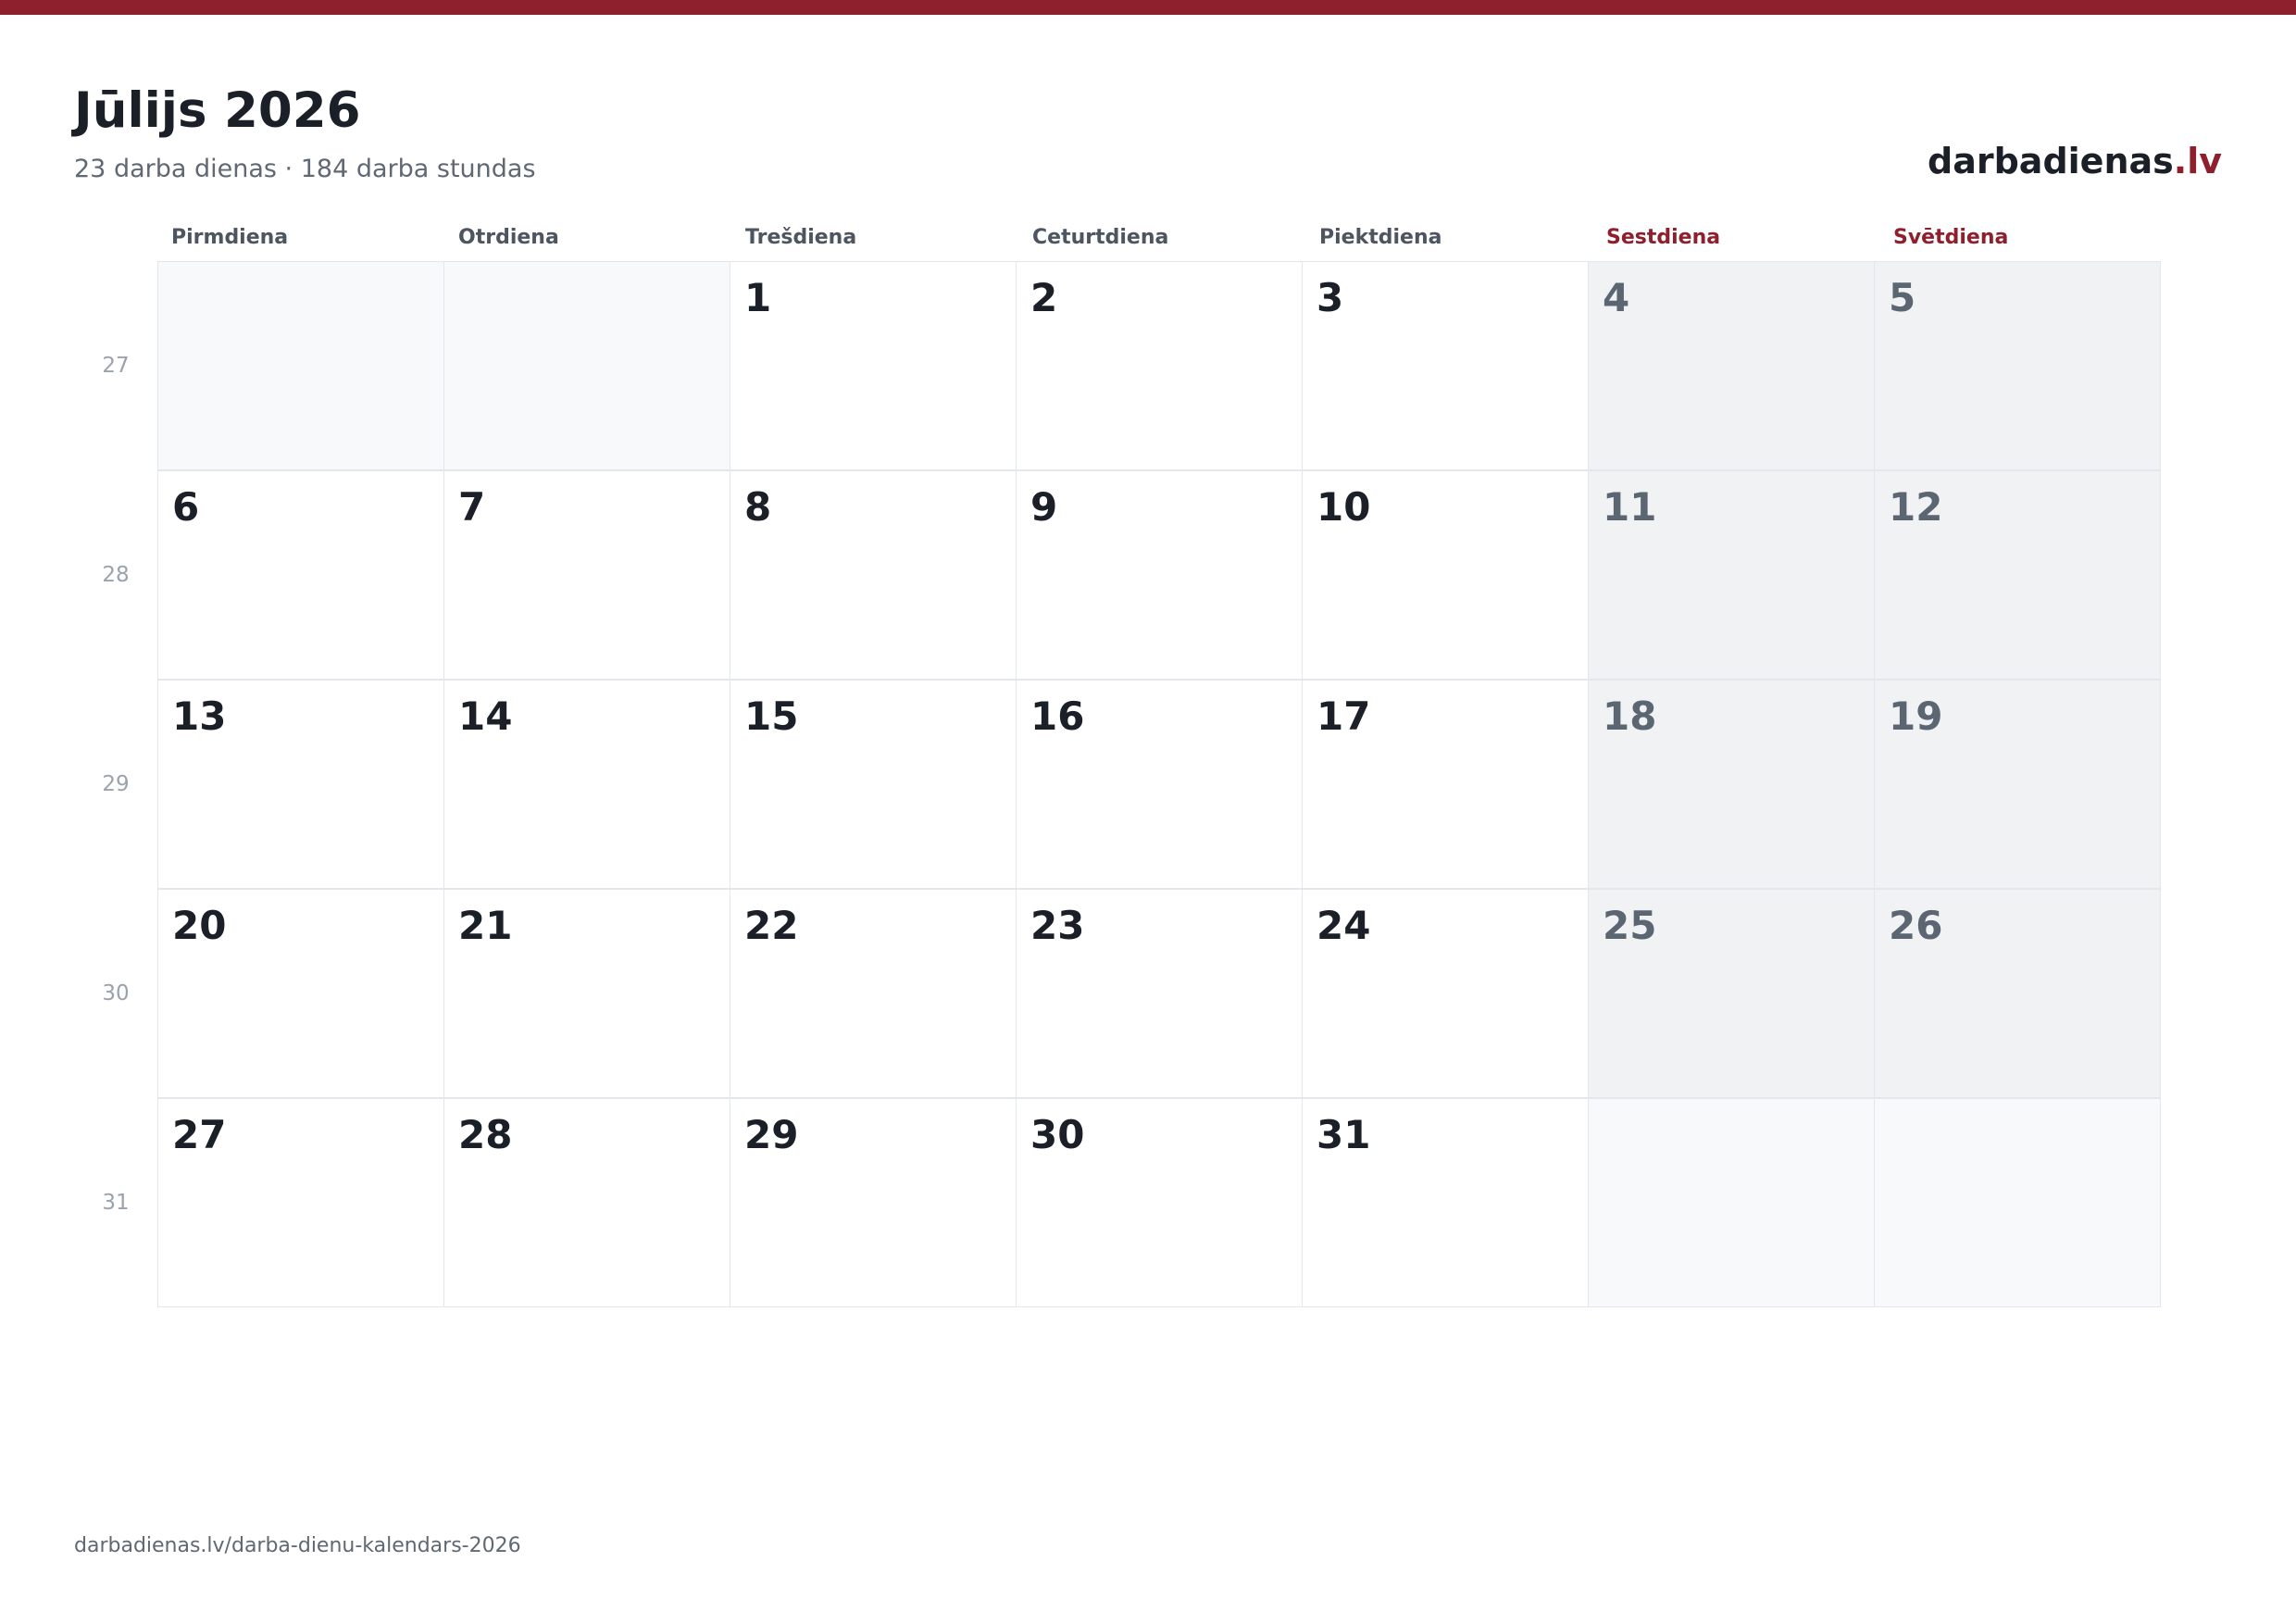  I want to click on week-number: 31, so click(116, 1203).